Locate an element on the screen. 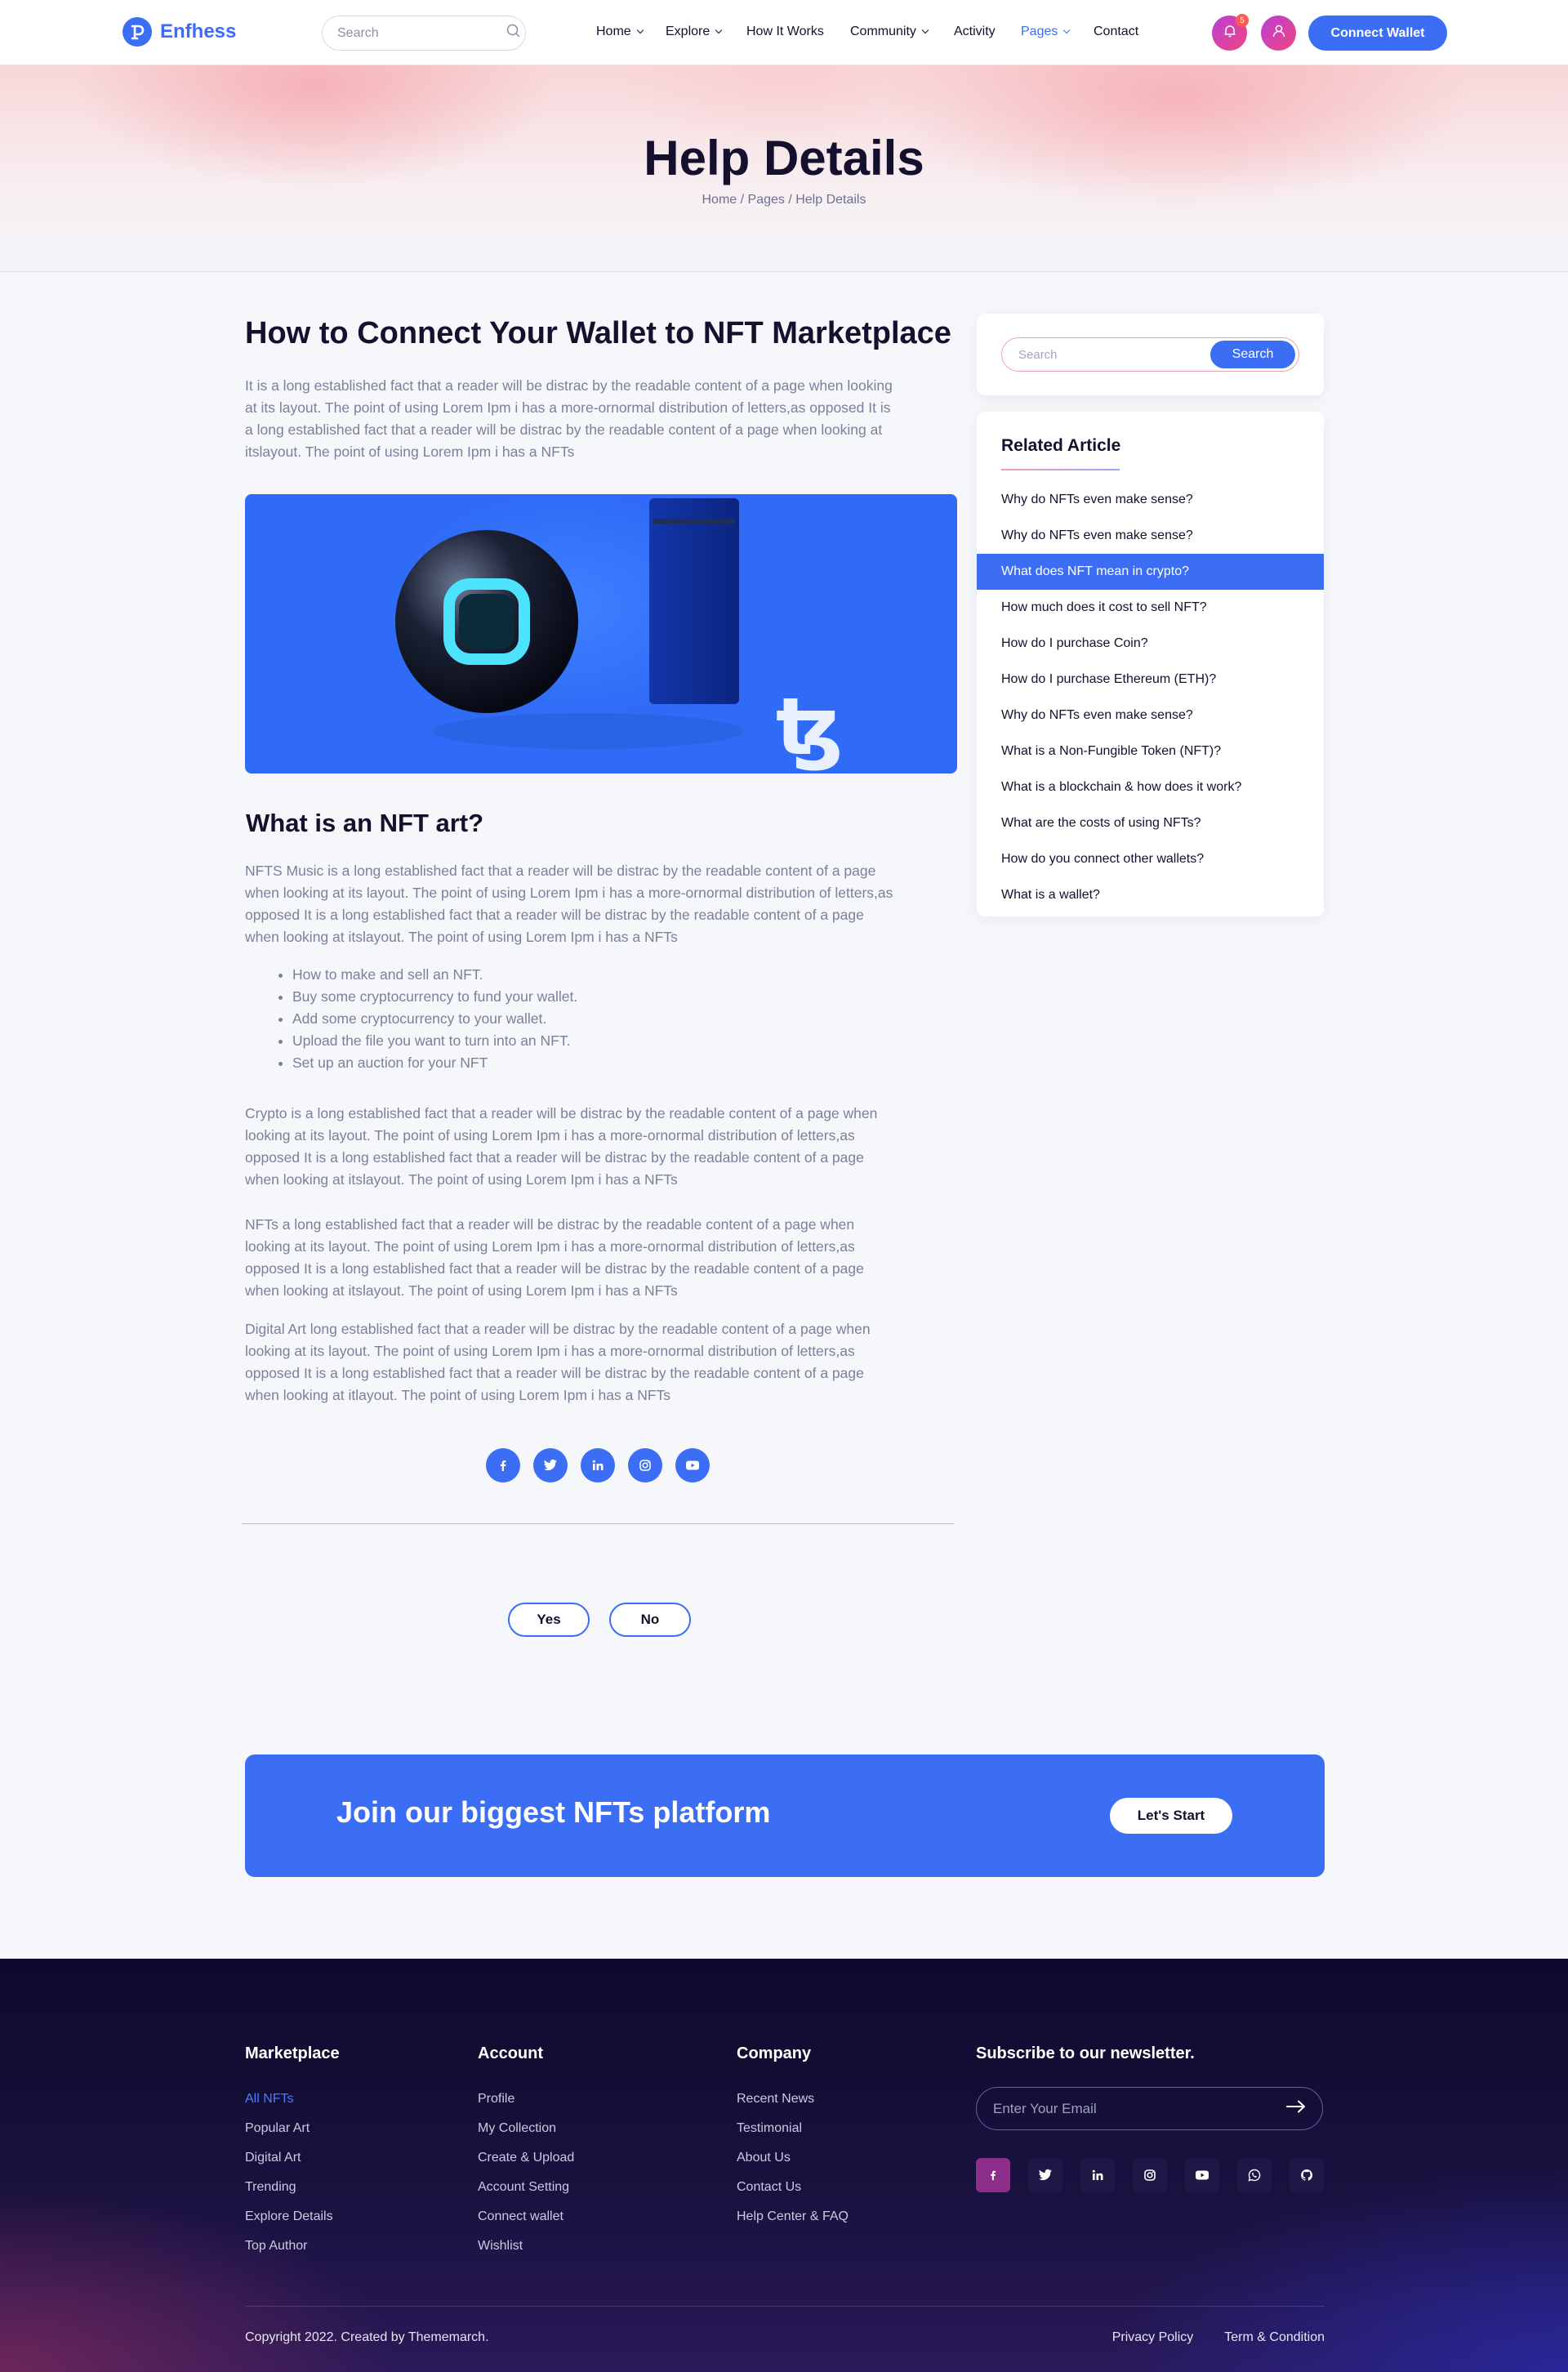  footer-link: About Us is located at coordinates (793, 2158).